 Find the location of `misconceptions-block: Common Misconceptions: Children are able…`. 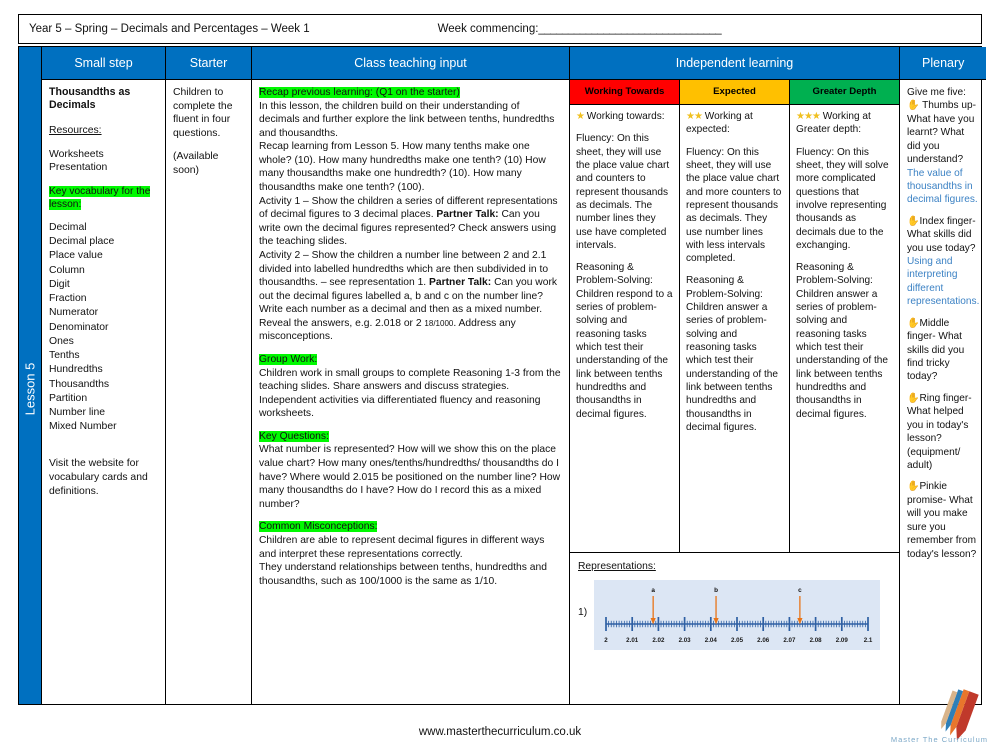

misconceptions-block: Common Misconceptions: Children are able… is located at coordinates (410, 554).